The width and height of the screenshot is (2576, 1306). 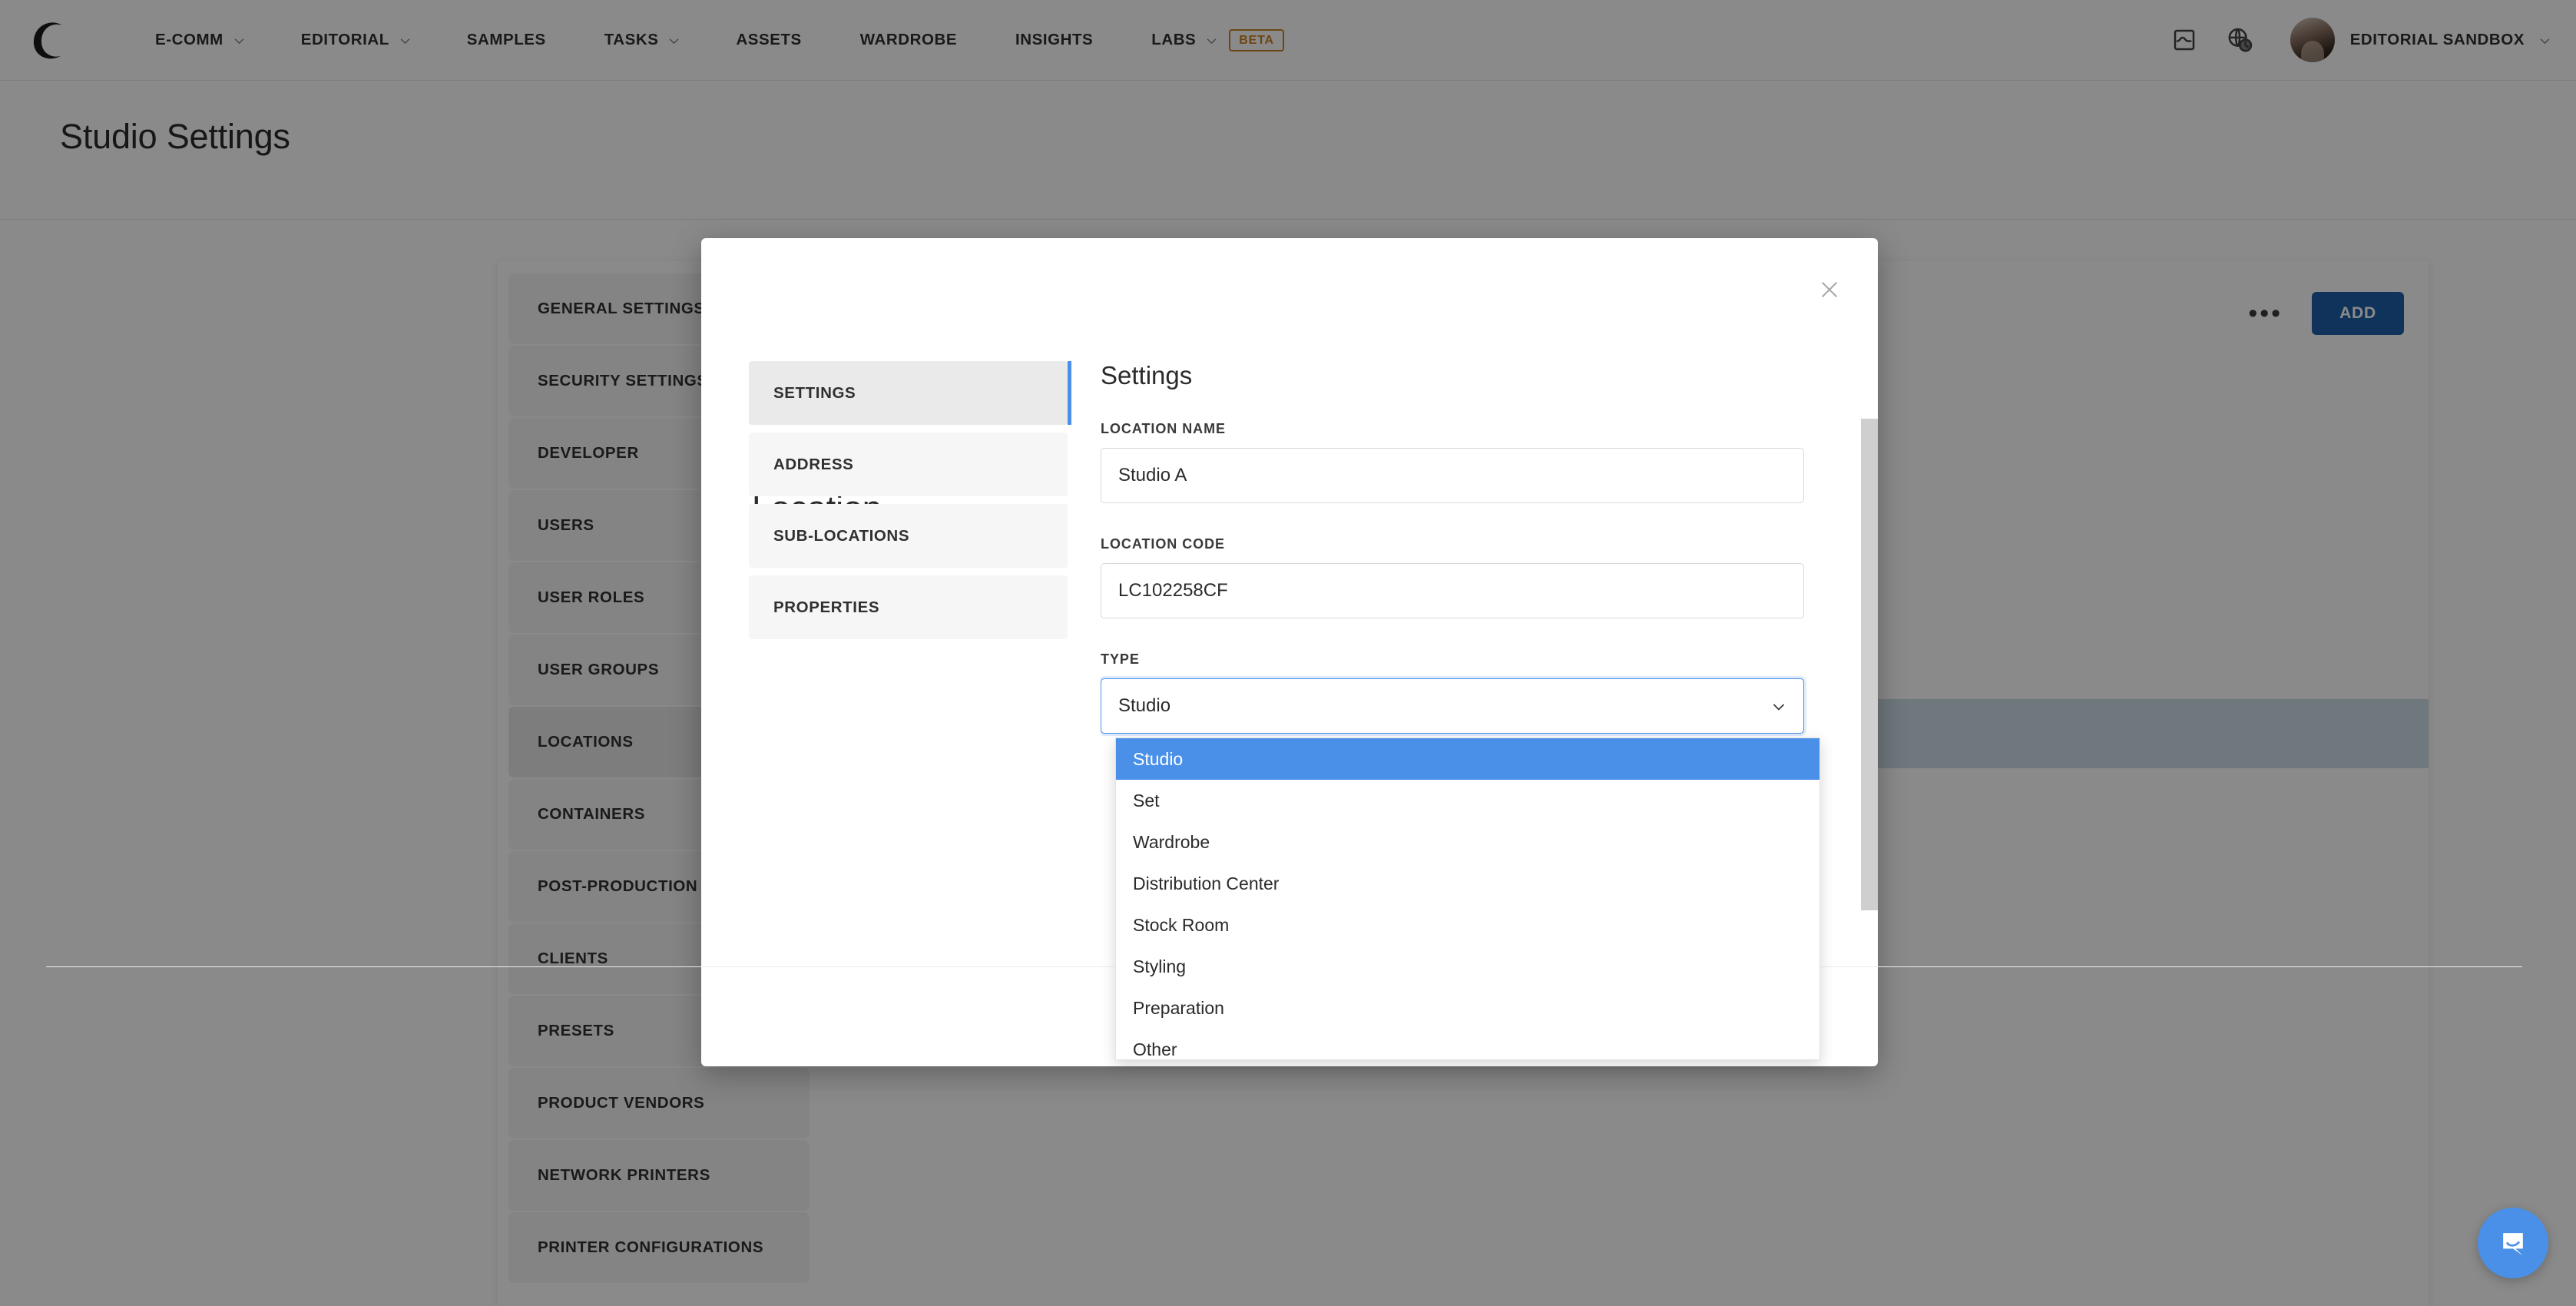 What do you see at coordinates (1164, 428) in the screenshot?
I see `location-name-label: LOCATION NAME` at bounding box center [1164, 428].